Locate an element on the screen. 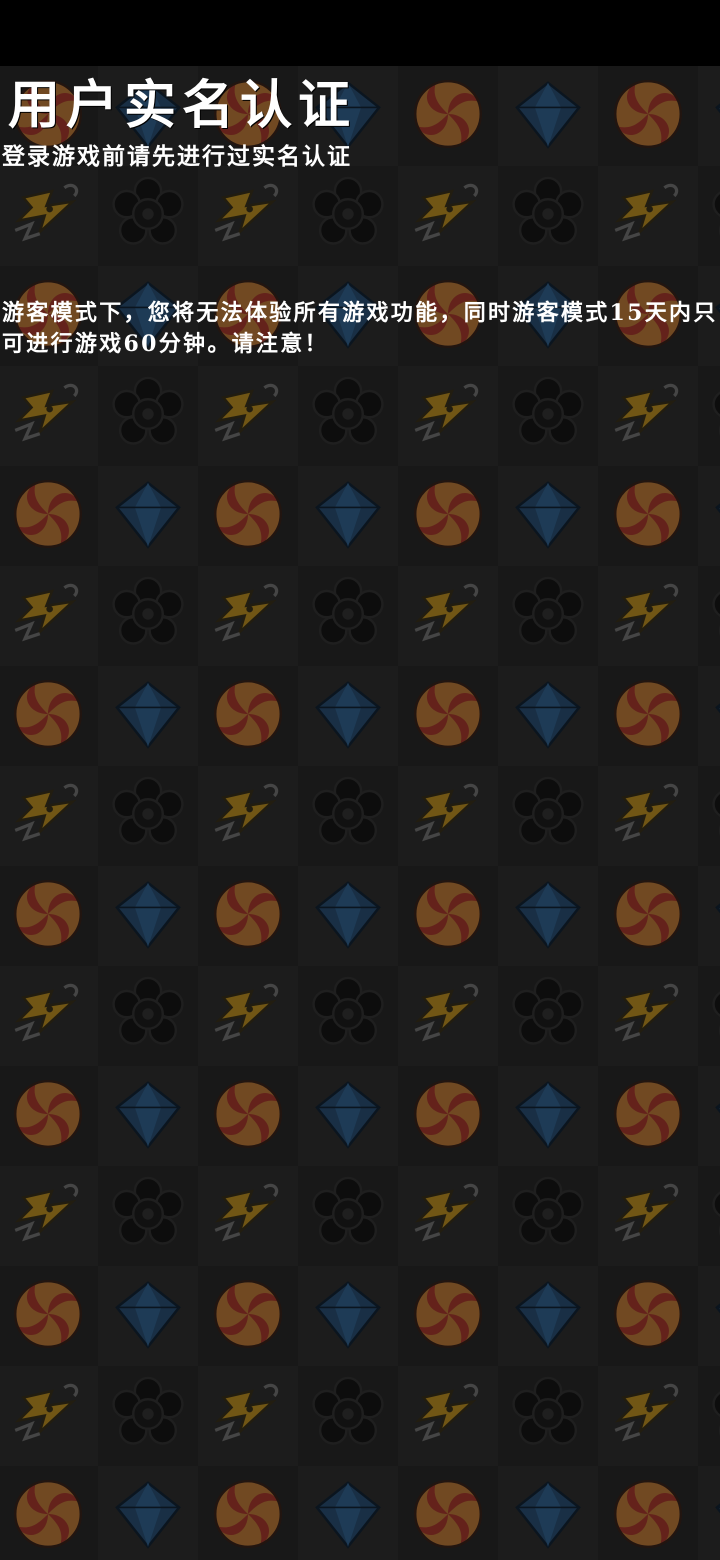 This screenshot has width=720, height=1560. page-title: 用户实名认证 is located at coordinates (182, 105).